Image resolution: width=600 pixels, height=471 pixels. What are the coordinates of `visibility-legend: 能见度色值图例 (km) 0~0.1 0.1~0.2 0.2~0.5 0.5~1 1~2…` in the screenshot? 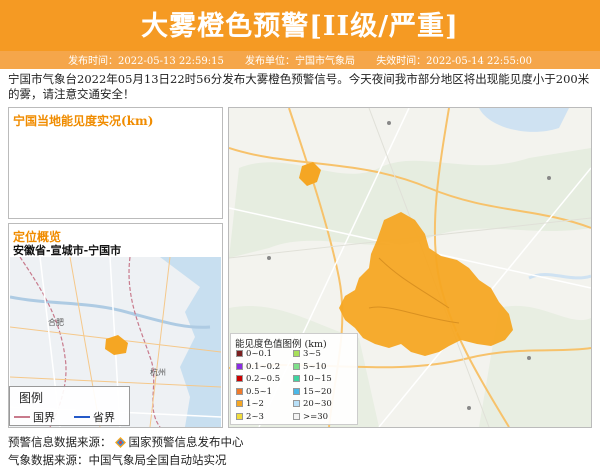 It's located at (294, 379).